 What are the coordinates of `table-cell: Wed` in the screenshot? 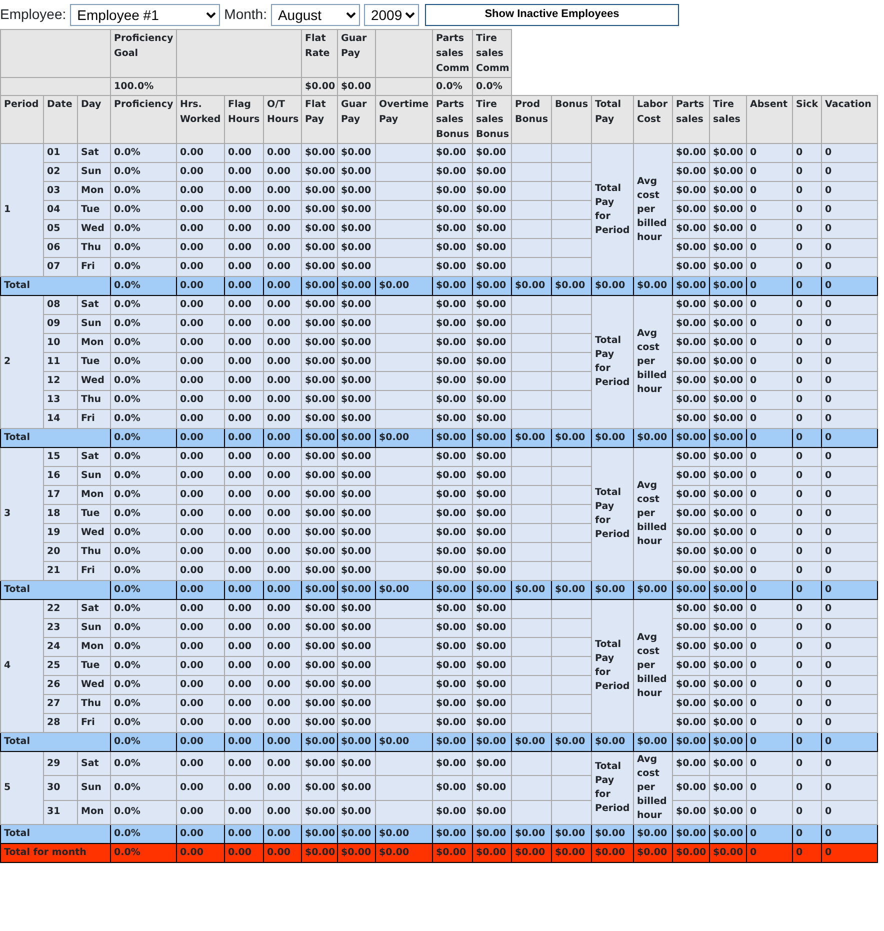 It's located at (94, 685).